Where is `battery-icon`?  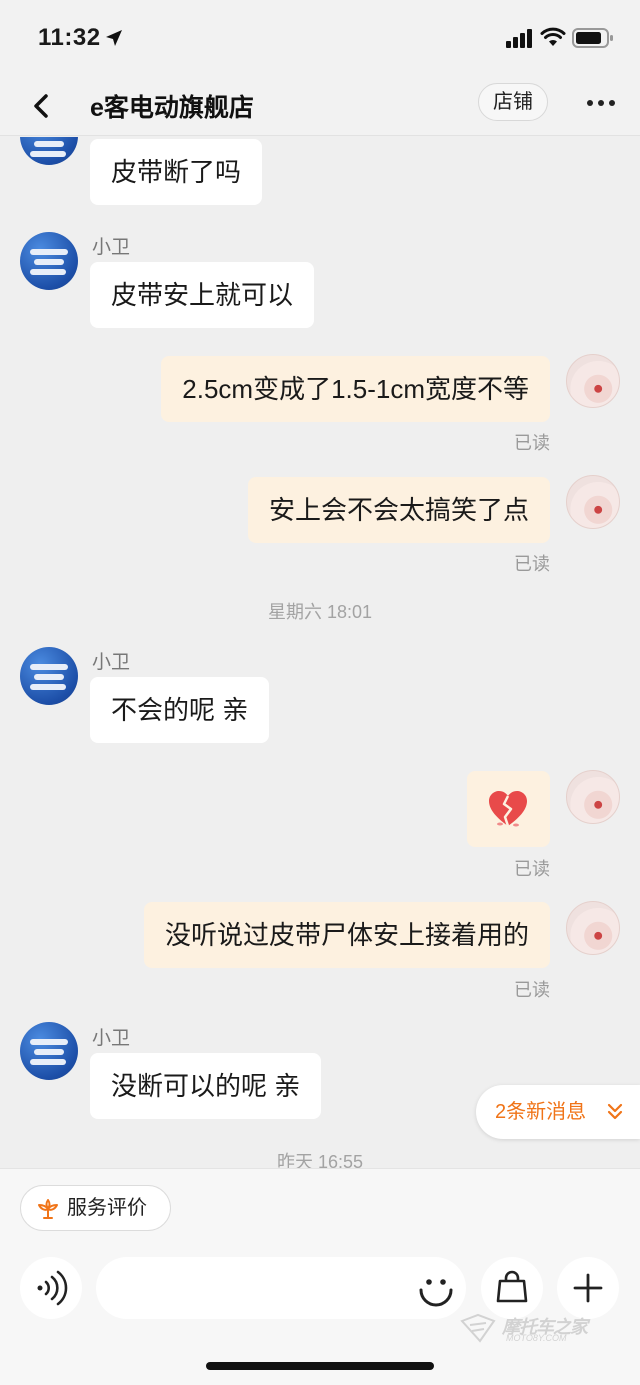
battery-icon is located at coordinates (592, 38).